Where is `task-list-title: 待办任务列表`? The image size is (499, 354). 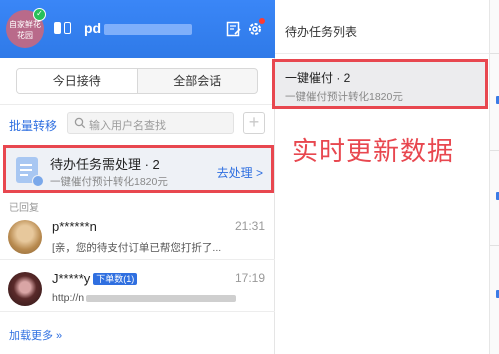
task-list-title: 待办任务列表 is located at coordinates (321, 32).